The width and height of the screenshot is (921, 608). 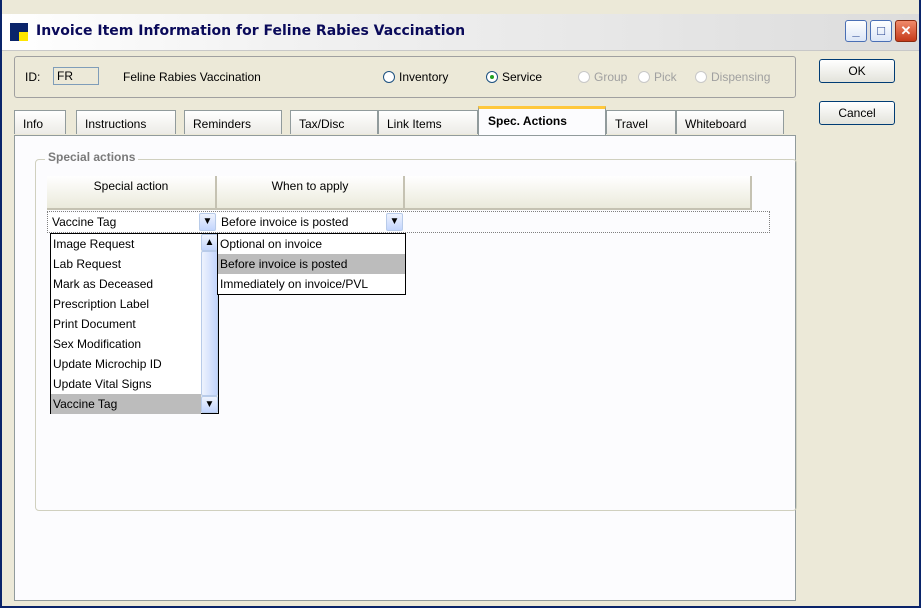 What do you see at coordinates (126, 244) in the screenshot?
I see `dropdown-option: Image Request` at bounding box center [126, 244].